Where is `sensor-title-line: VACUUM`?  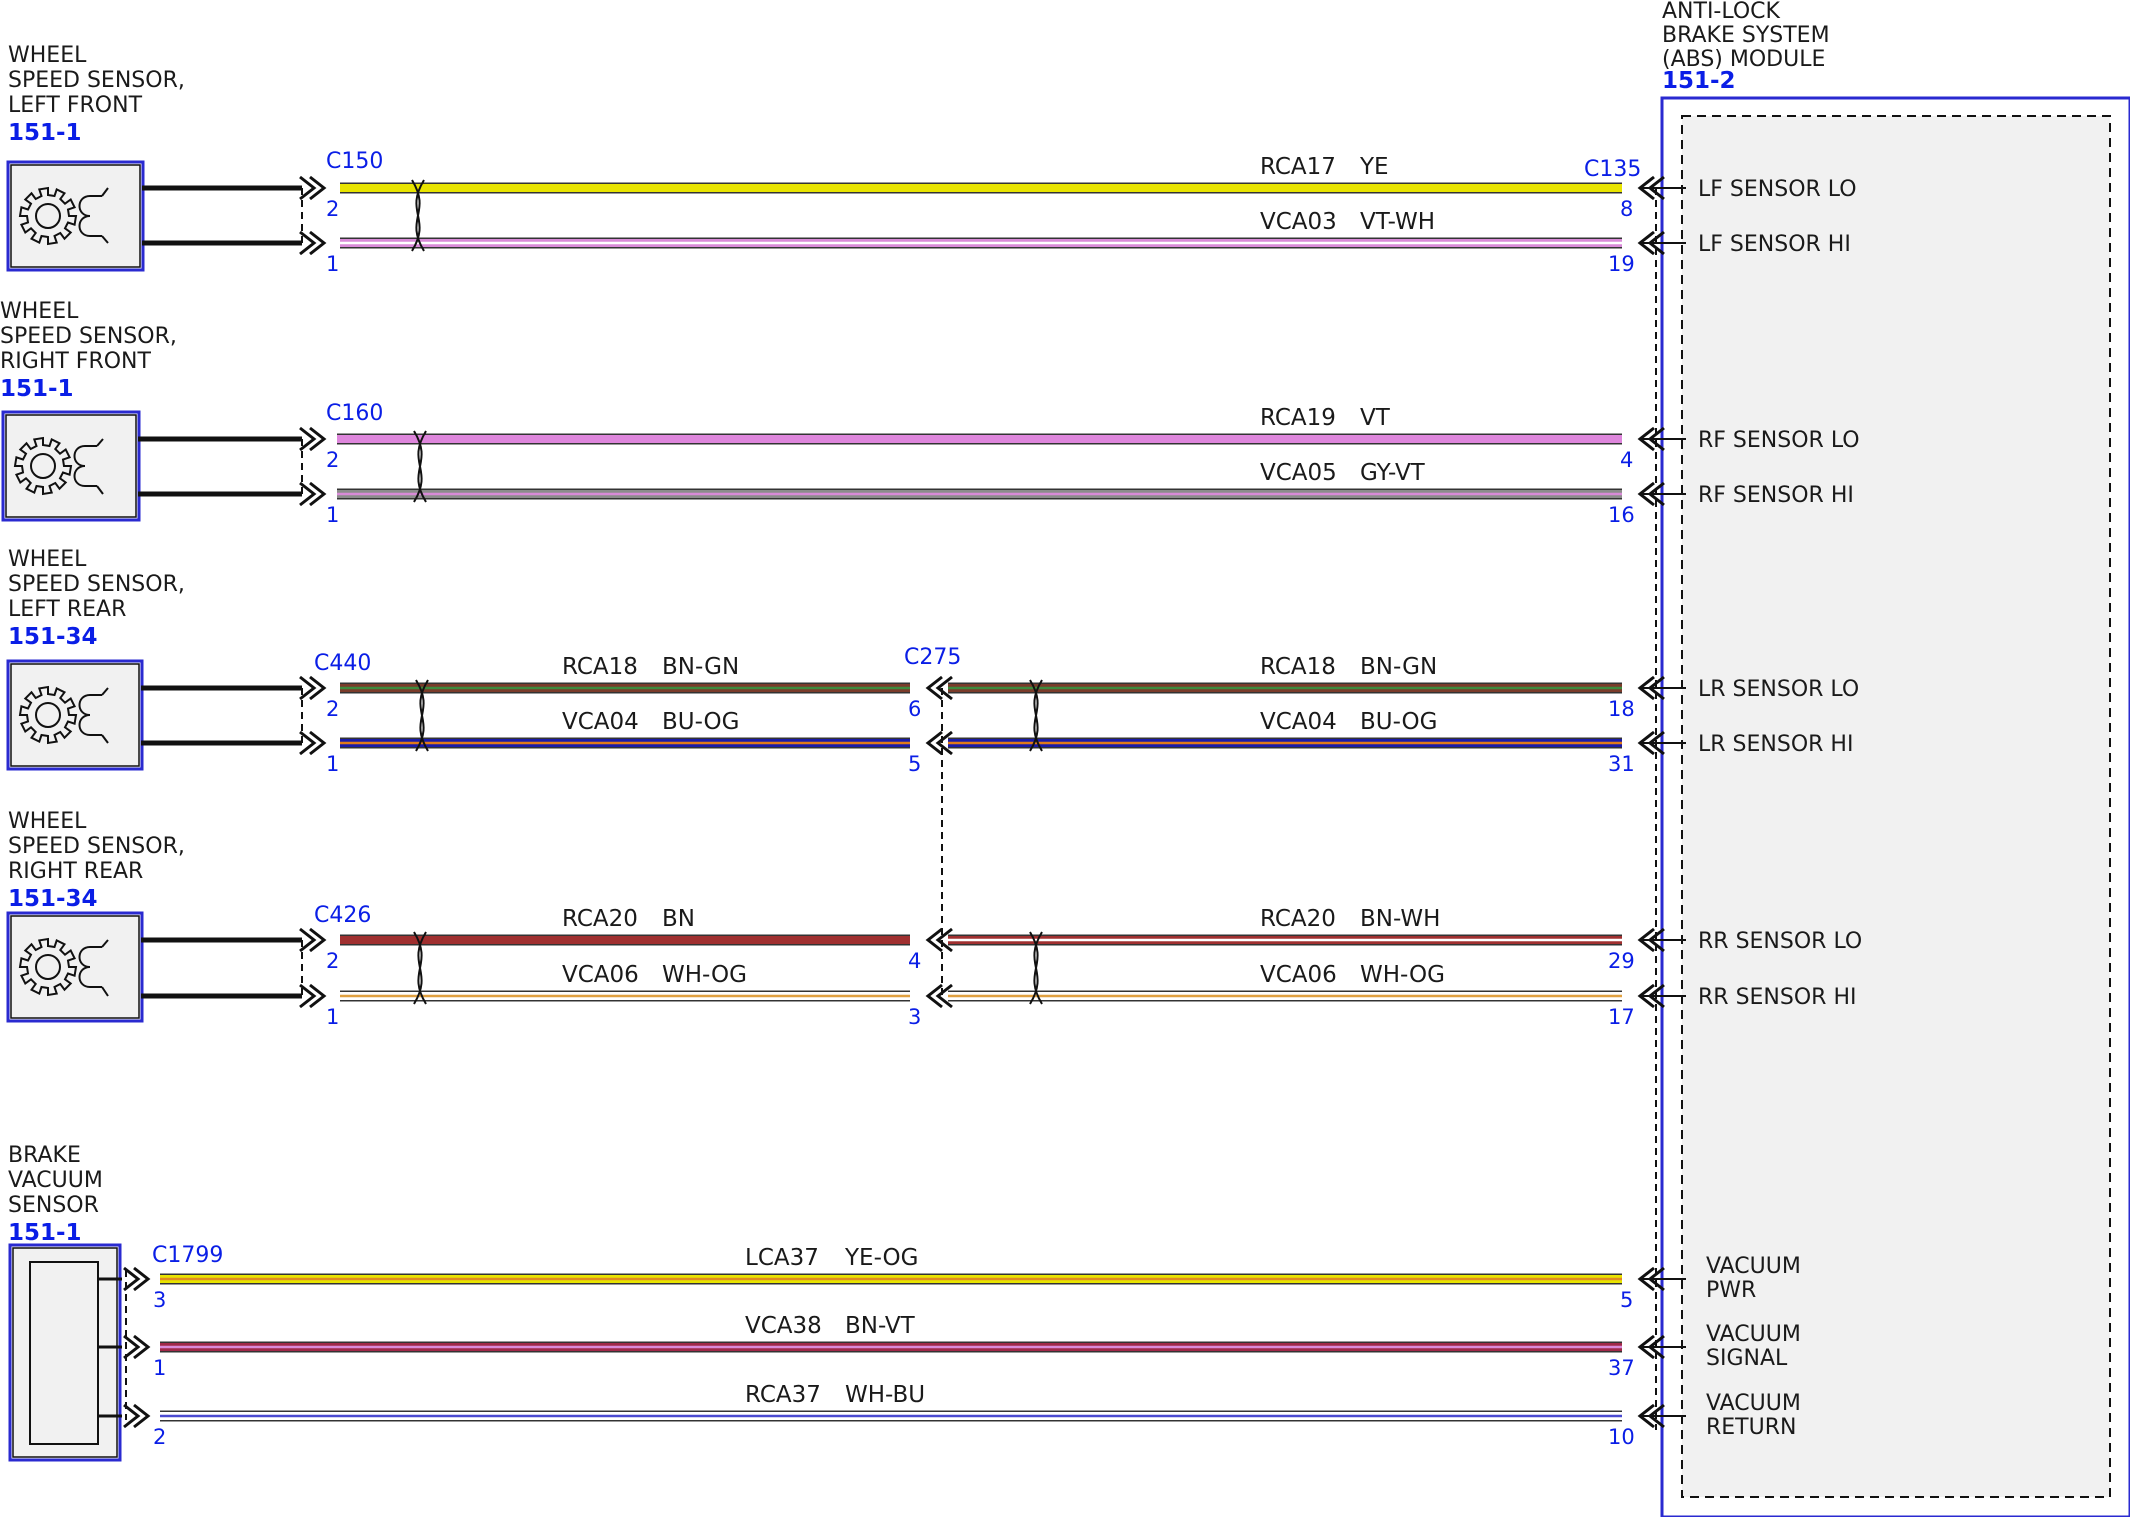
sensor-title-line: VACUUM is located at coordinates (55, 1180).